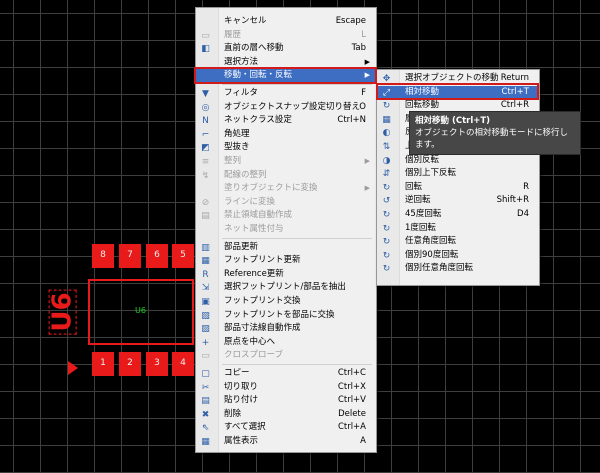  What do you see at coordinates (286, 374) in the screenshot?
I see `menu-item-copy: ▢ コピー Ctrl+C` at bounding box center [286, 374].